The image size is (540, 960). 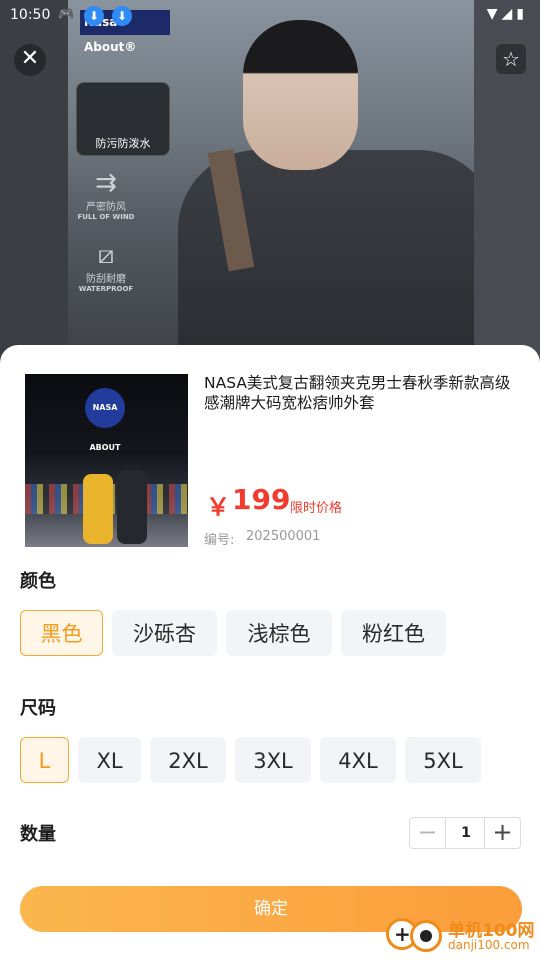 I want to click on decrease-button: −, so click(x=428, y=833).